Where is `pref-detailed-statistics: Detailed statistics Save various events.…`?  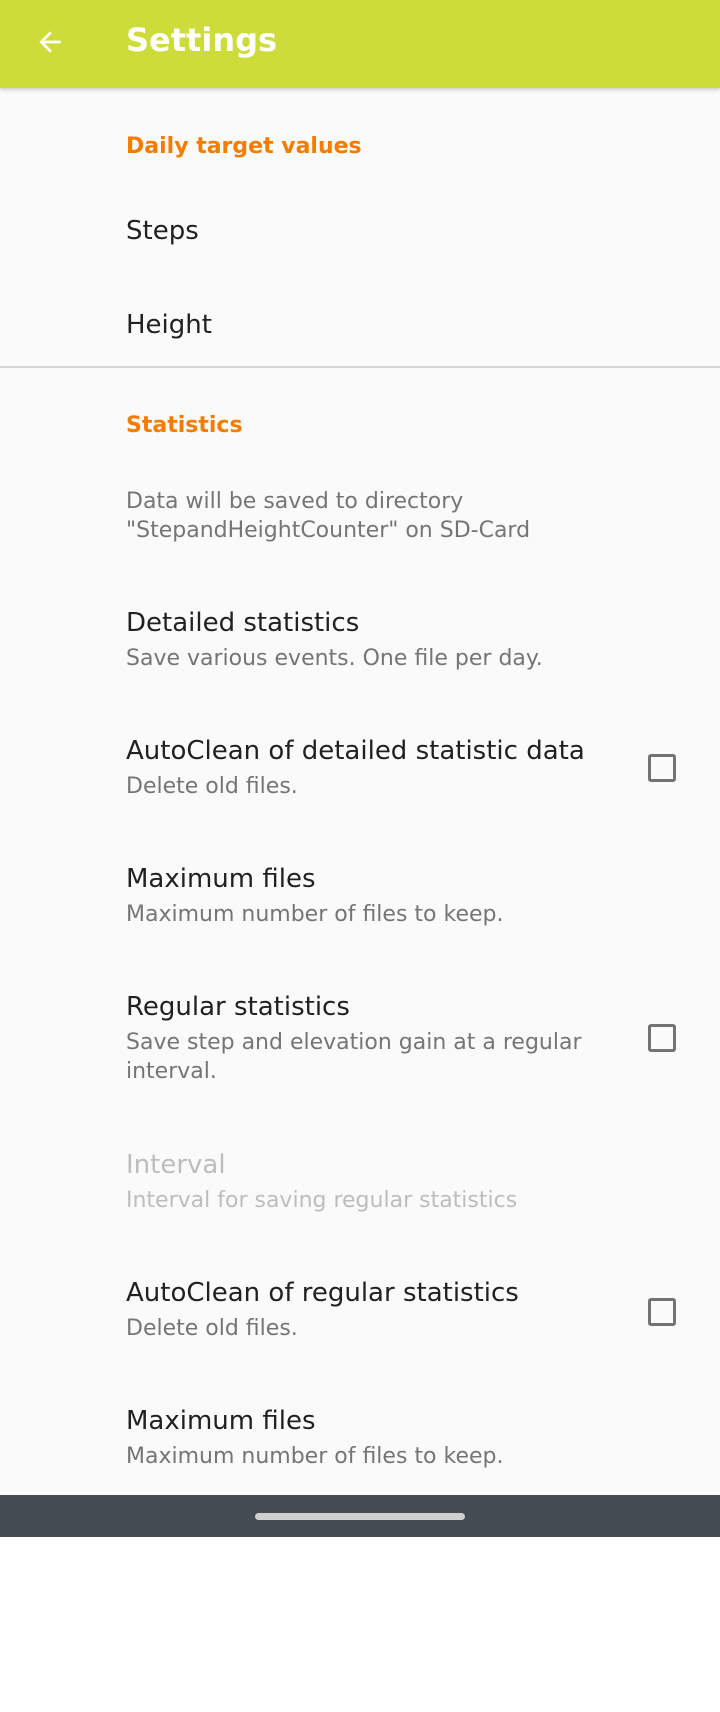
pref-detailed-statistics: Detailed statistics Save various events.… is located at coordinates (360, 656).